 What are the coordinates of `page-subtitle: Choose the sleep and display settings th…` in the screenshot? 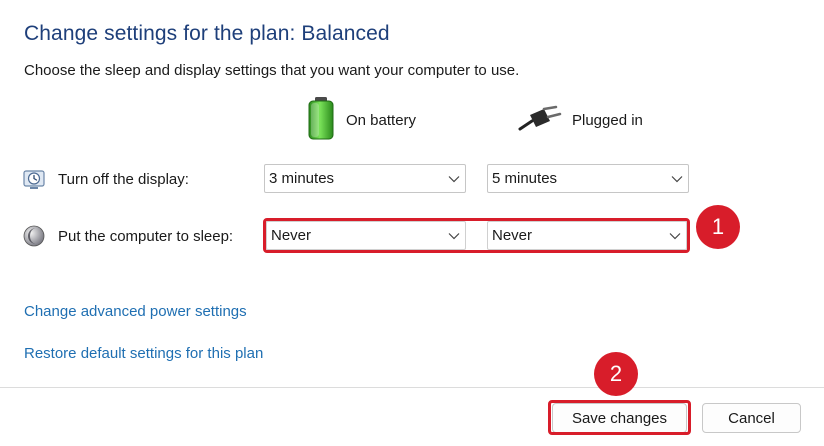 It's located at (272, 70).